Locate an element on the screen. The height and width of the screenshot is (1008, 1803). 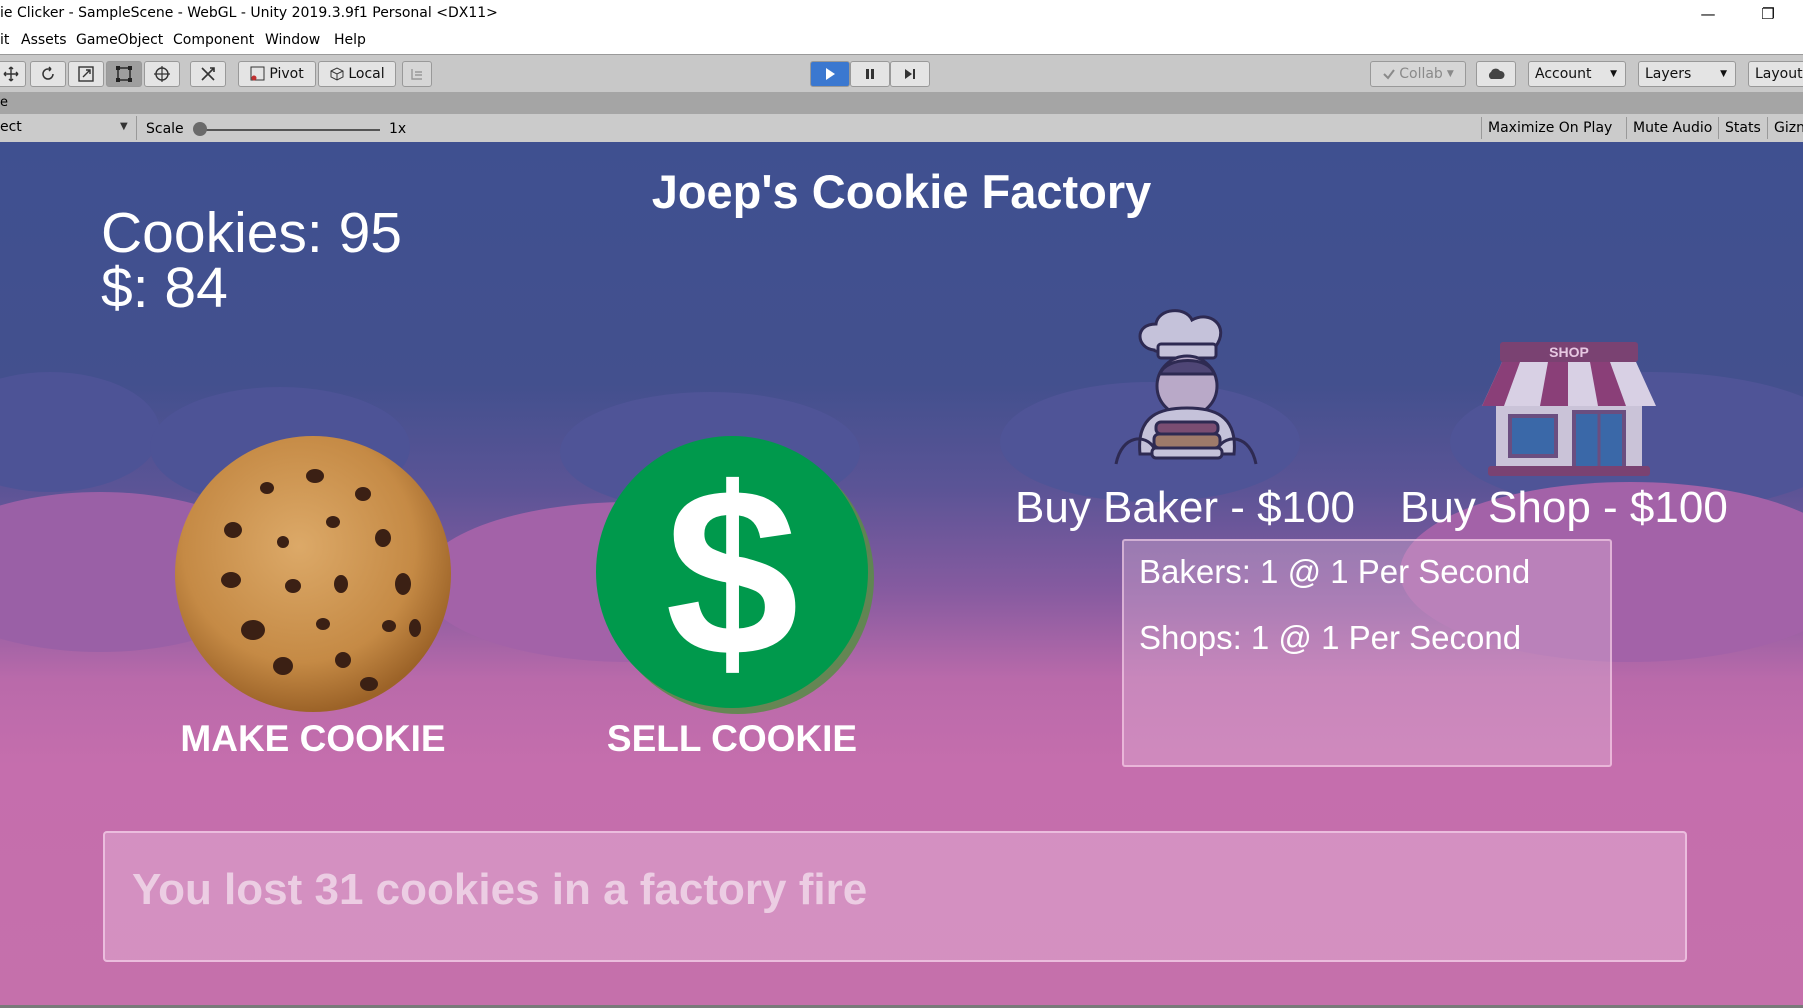
pivot-label: Pivot is located at coordinates (286, 74).